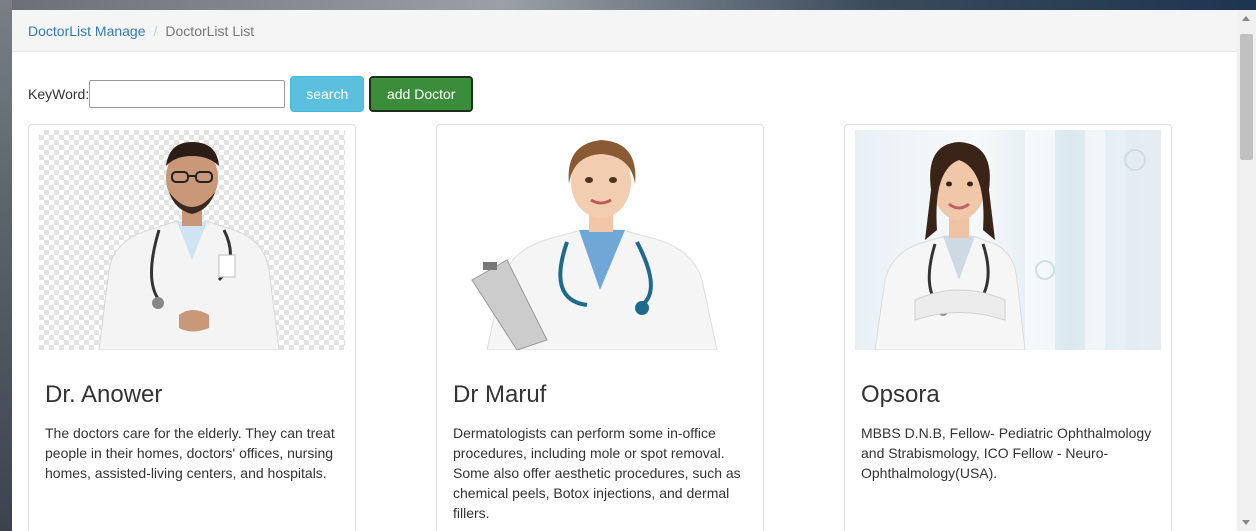  What do you see at coordinates (1246, 18) in the screenshot?
I see `scroll-up-arrow-icon` at bounding box center [1246, 18].